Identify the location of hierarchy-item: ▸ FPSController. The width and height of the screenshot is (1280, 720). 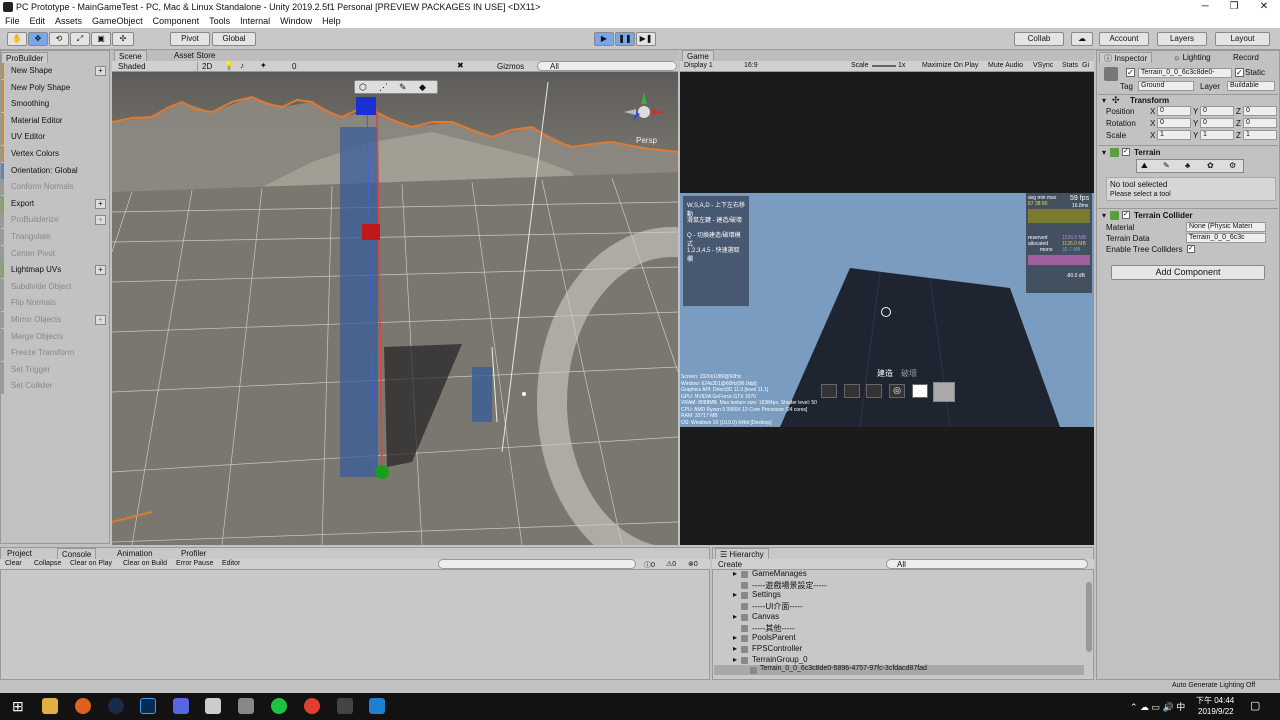
(899, 649).